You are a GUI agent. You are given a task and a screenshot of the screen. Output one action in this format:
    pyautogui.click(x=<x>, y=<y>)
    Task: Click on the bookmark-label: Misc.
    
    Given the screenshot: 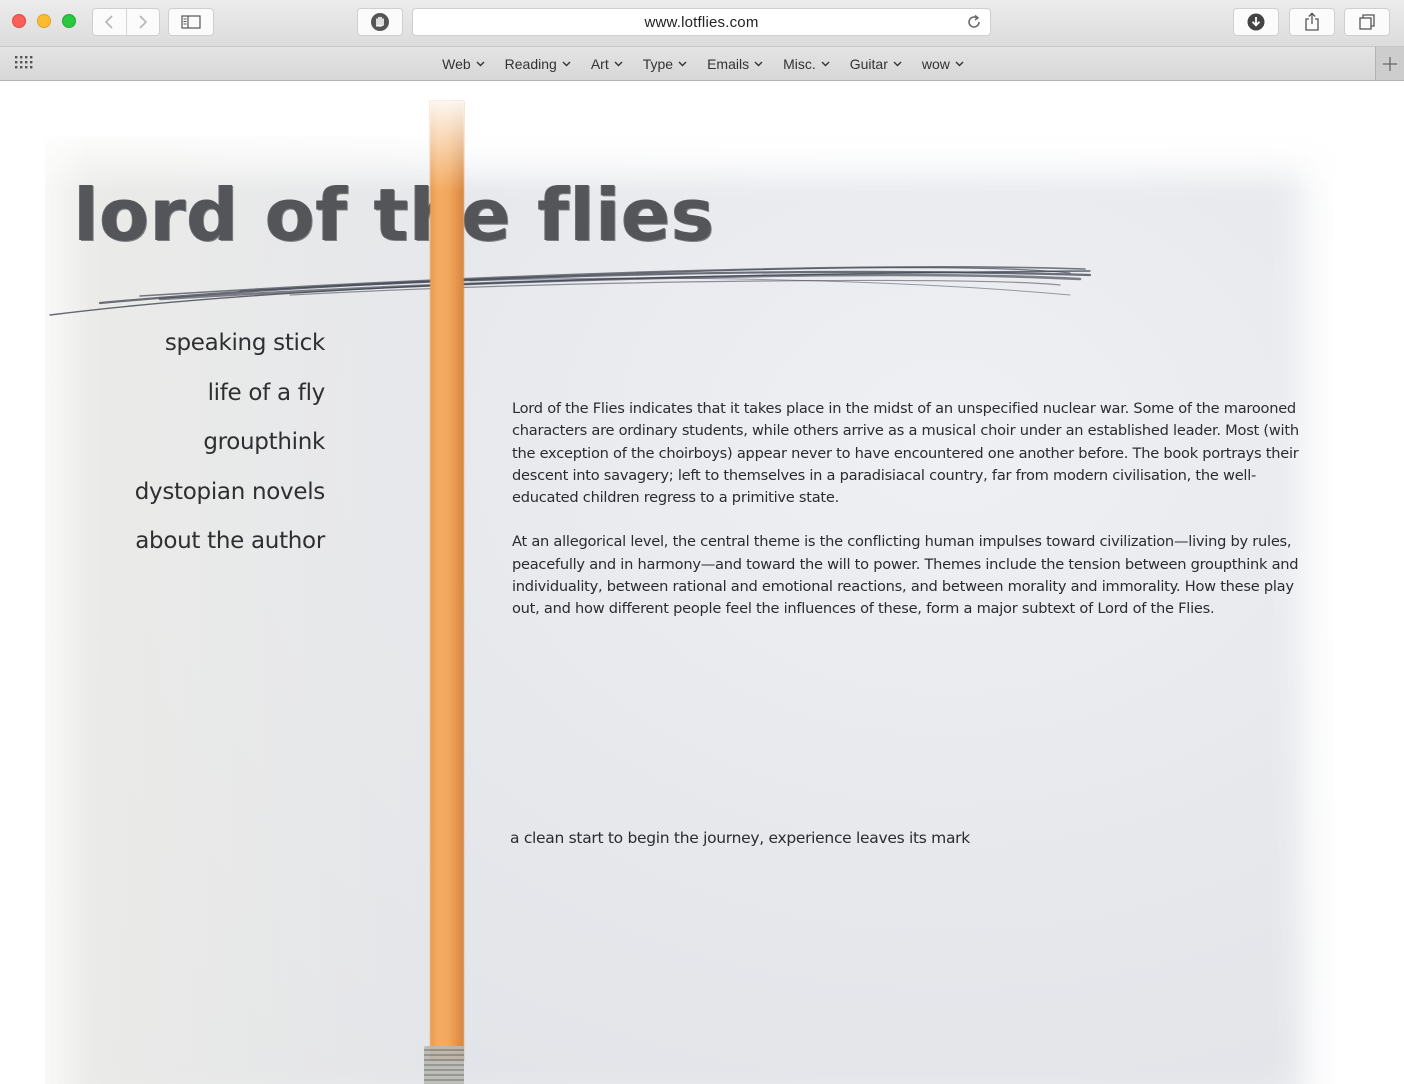 What is the action you would take?
    pyautogui.click(x=799, y=63)
    